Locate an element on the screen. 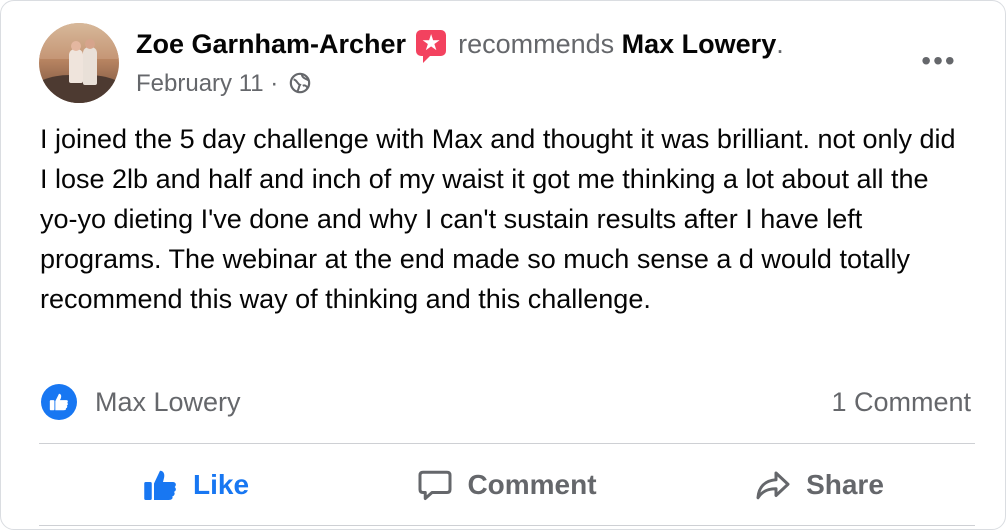  avatar-person-right is located at coordinates (90, 66).